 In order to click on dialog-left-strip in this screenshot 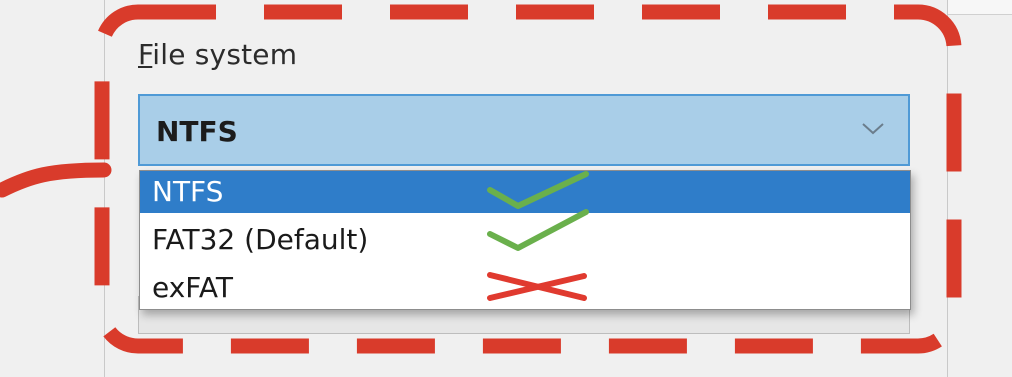, I will do `click(52, 188)`.